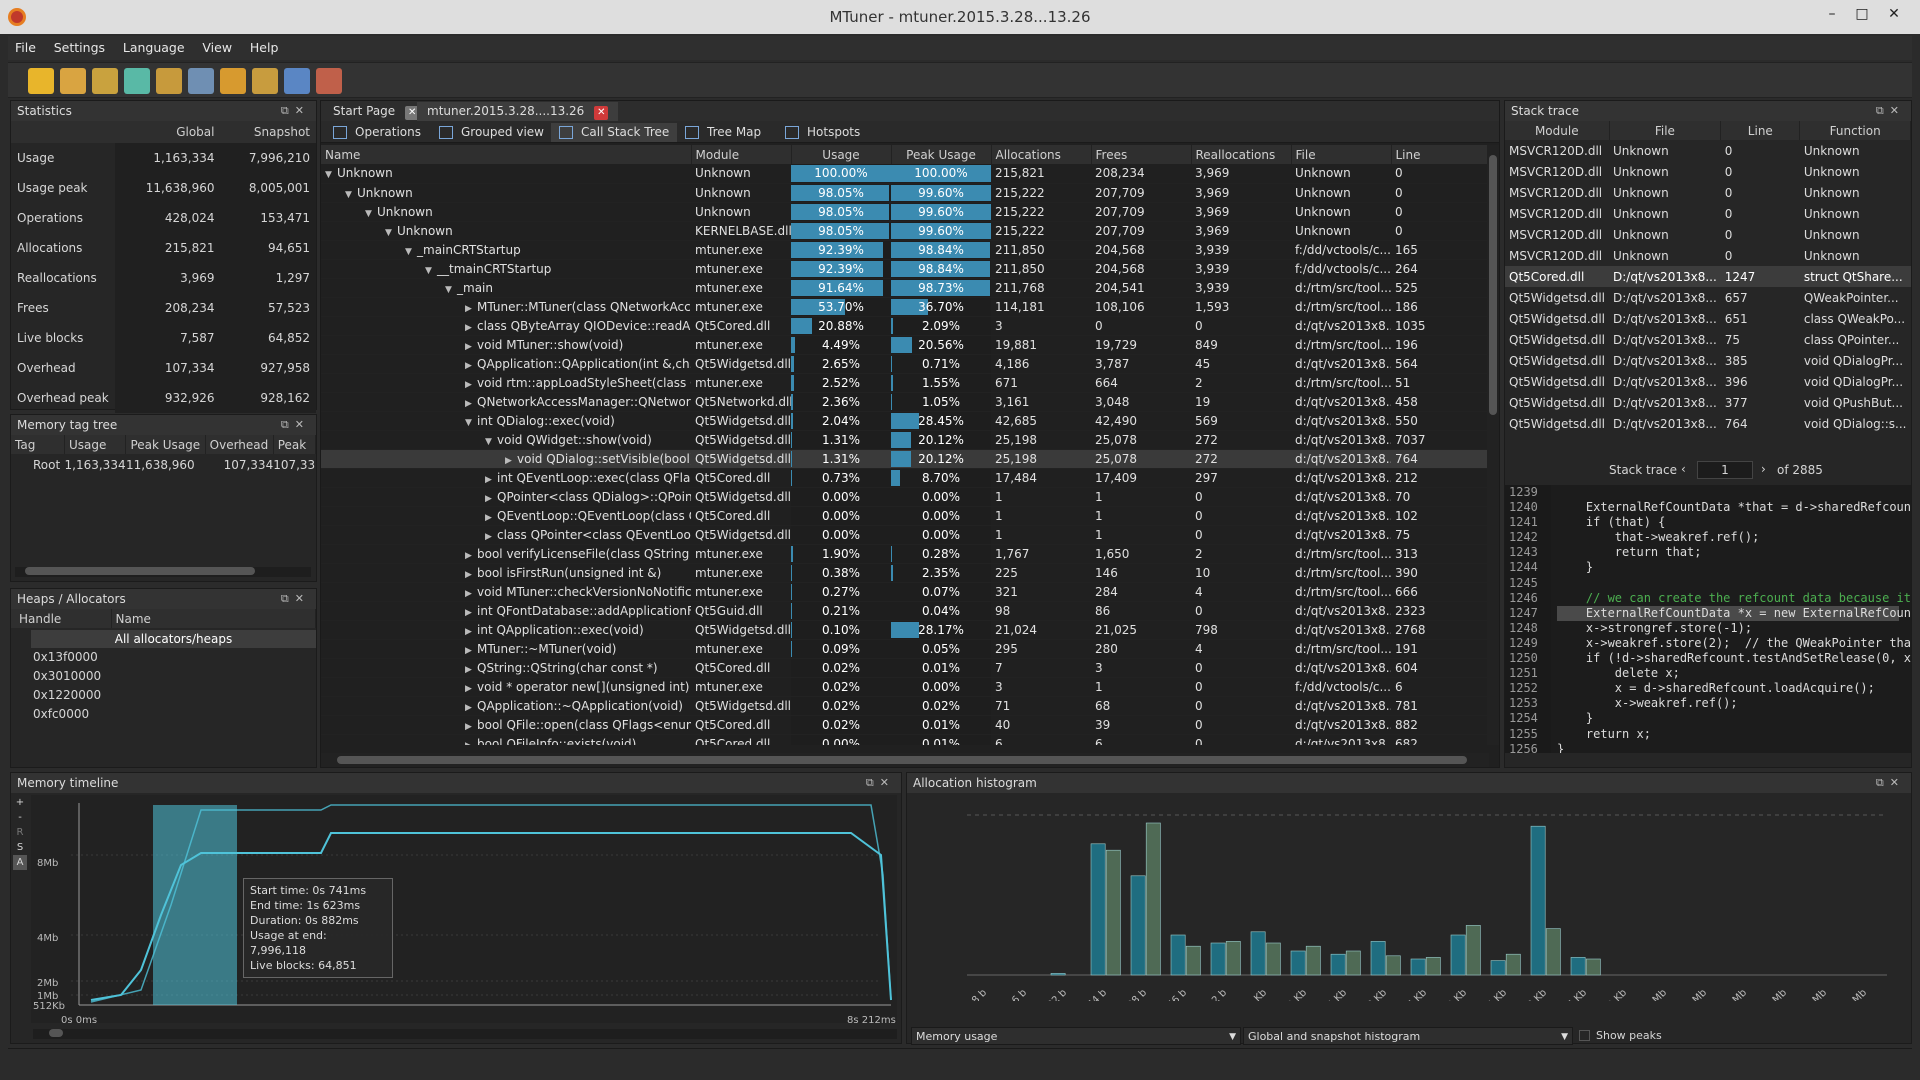  What do you see at coordinates (73, 81) in the screenshot?
I see `clipboard-icon` at bounding box center [73, 81].